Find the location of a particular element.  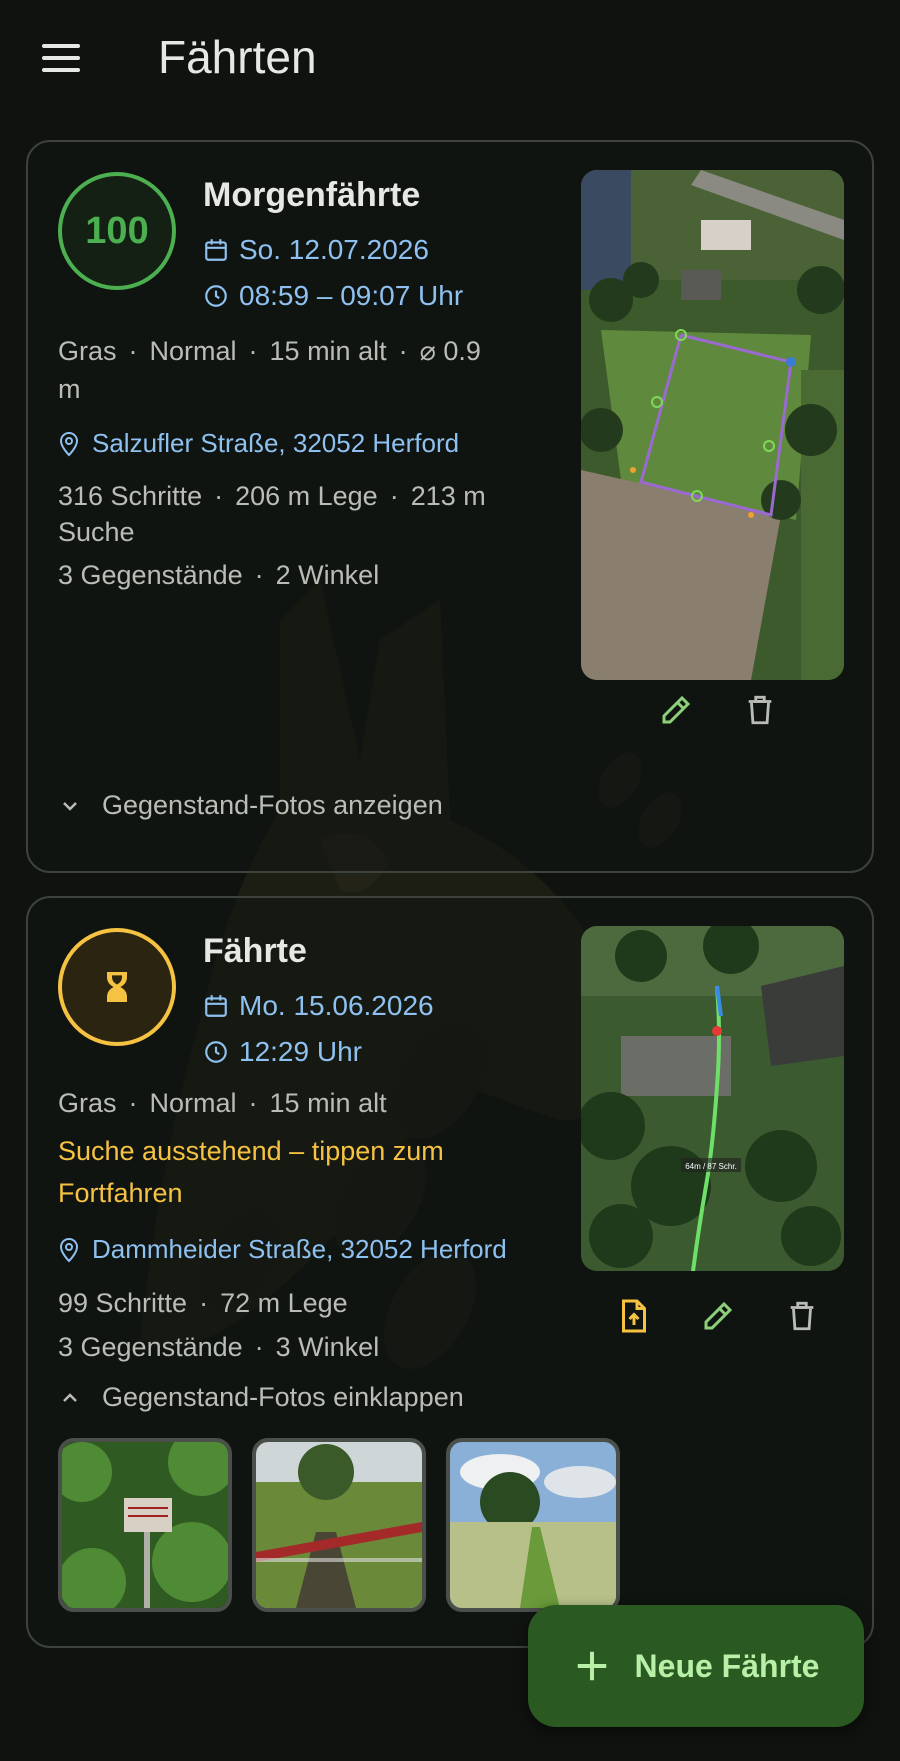

stat-lay: 72 m Lege is located at coordinates (284, 1303).